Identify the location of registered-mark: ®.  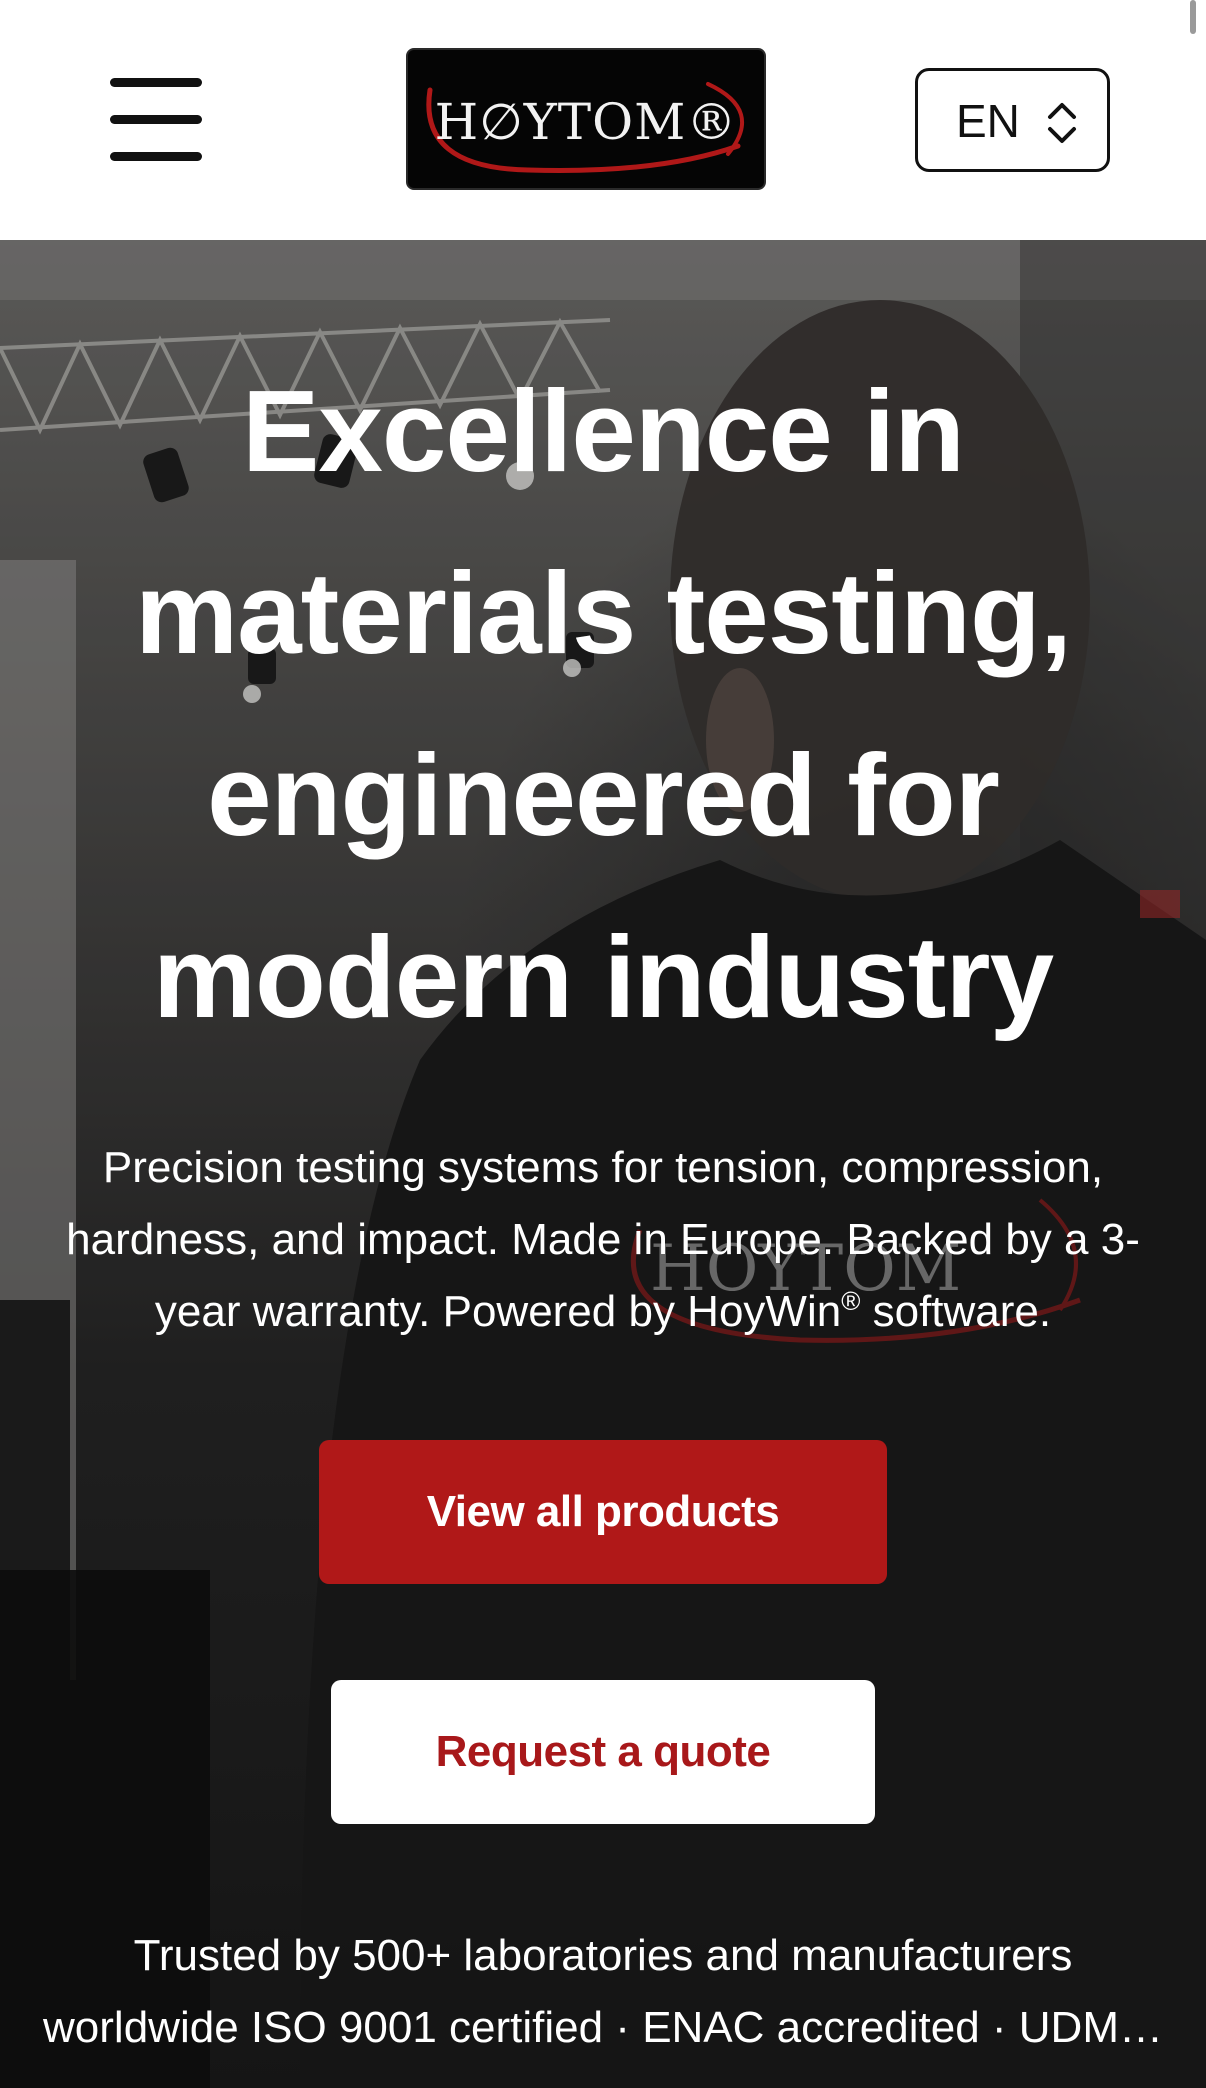
(851, 1301).